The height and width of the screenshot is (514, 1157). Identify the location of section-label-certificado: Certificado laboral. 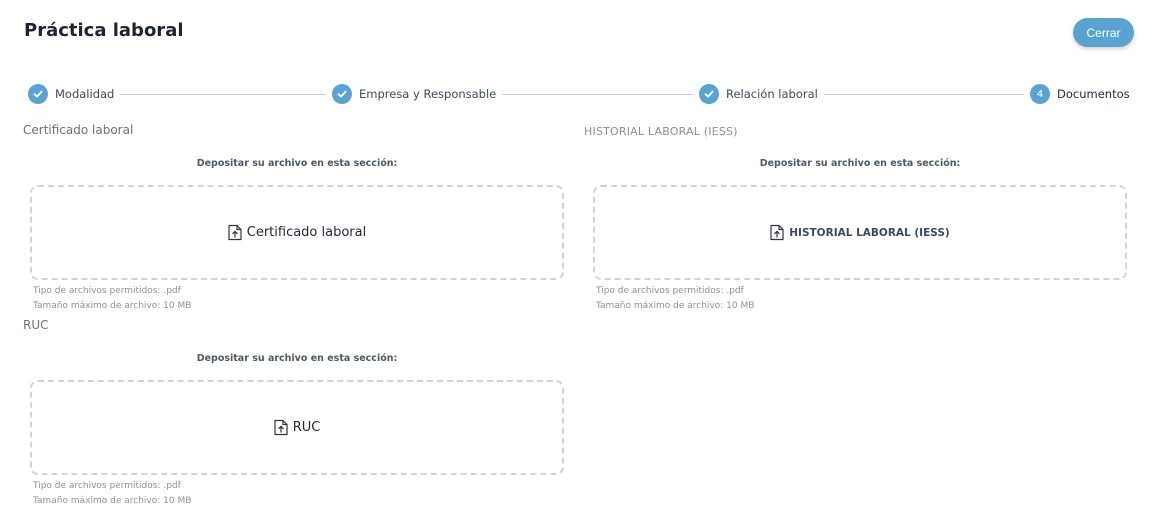
(78, 130).